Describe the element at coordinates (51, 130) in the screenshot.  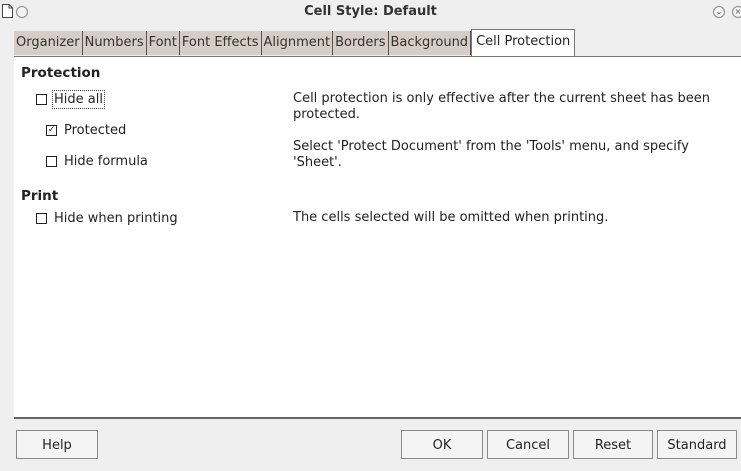
I see `protected-checkbox: ✓` at that location.